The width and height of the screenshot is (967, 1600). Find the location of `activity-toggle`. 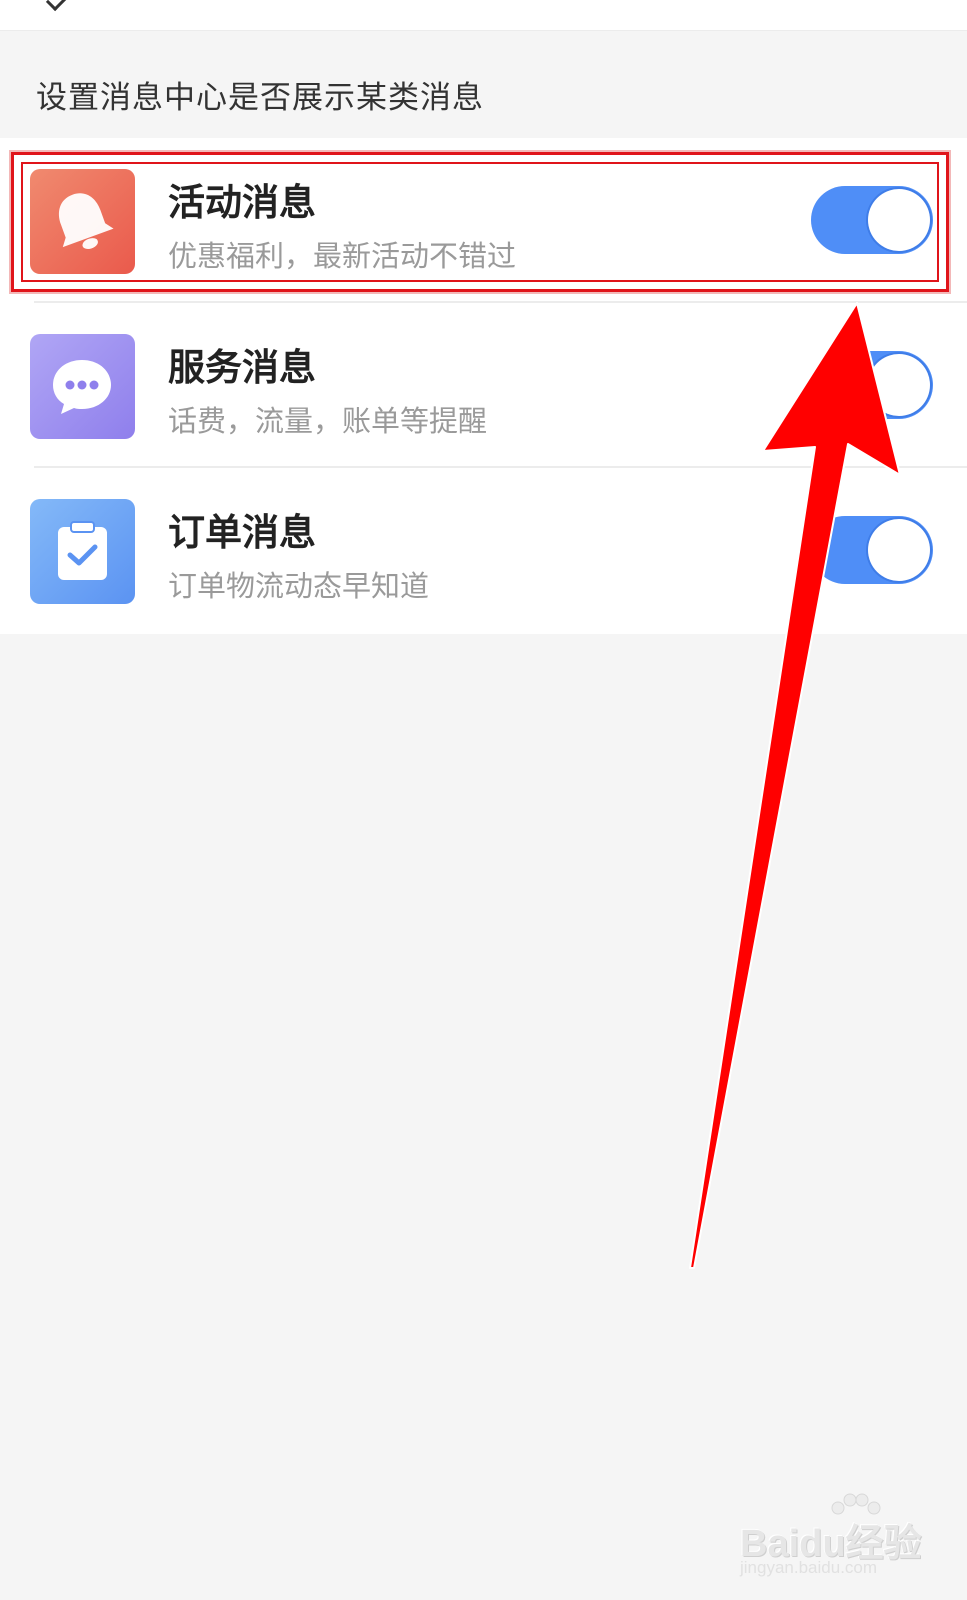

activity-toggle is located at coordinates (872, 220).